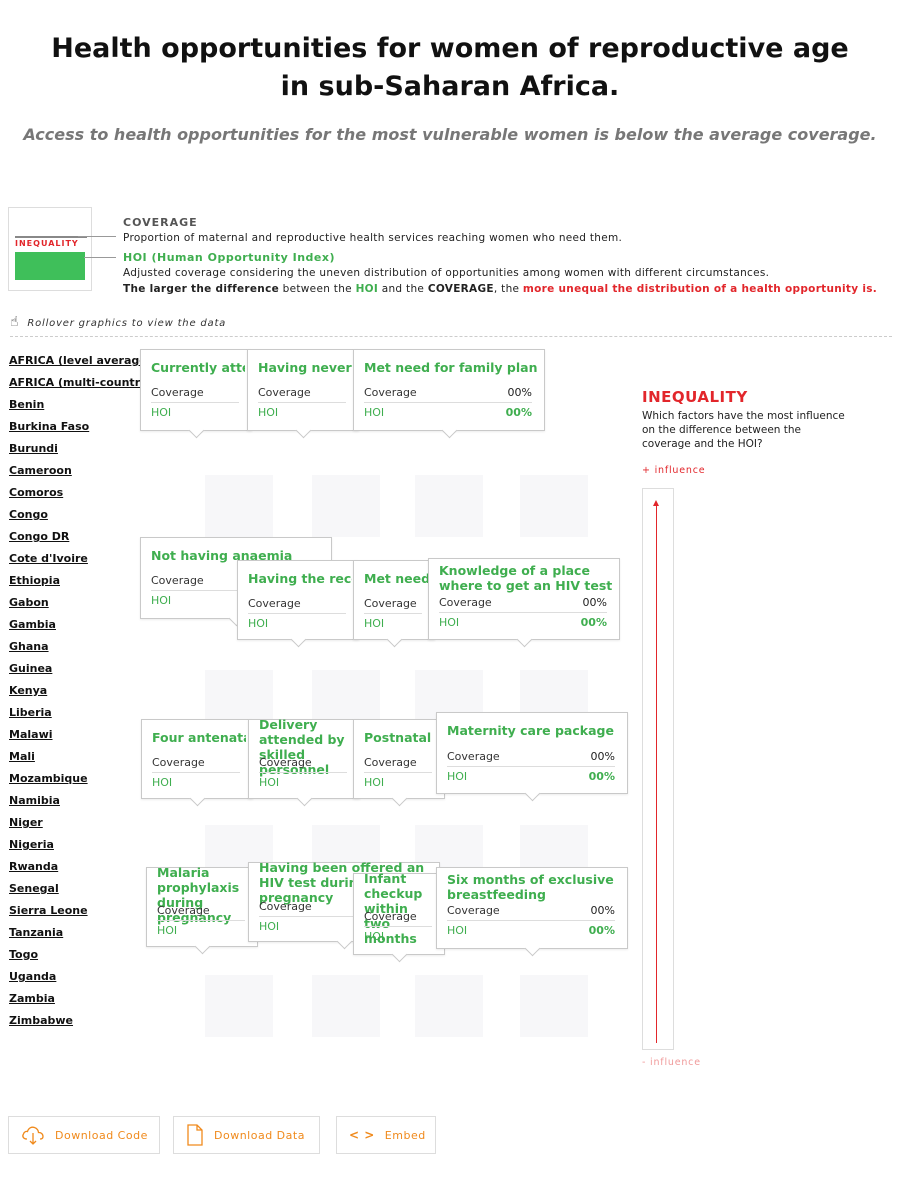 The height and width of the screenshot is (1200, 900). Describe the element at coordinates (47, 243) in the screenshot. I see `legend-inequality-tag: INEQUALITY` at that location.